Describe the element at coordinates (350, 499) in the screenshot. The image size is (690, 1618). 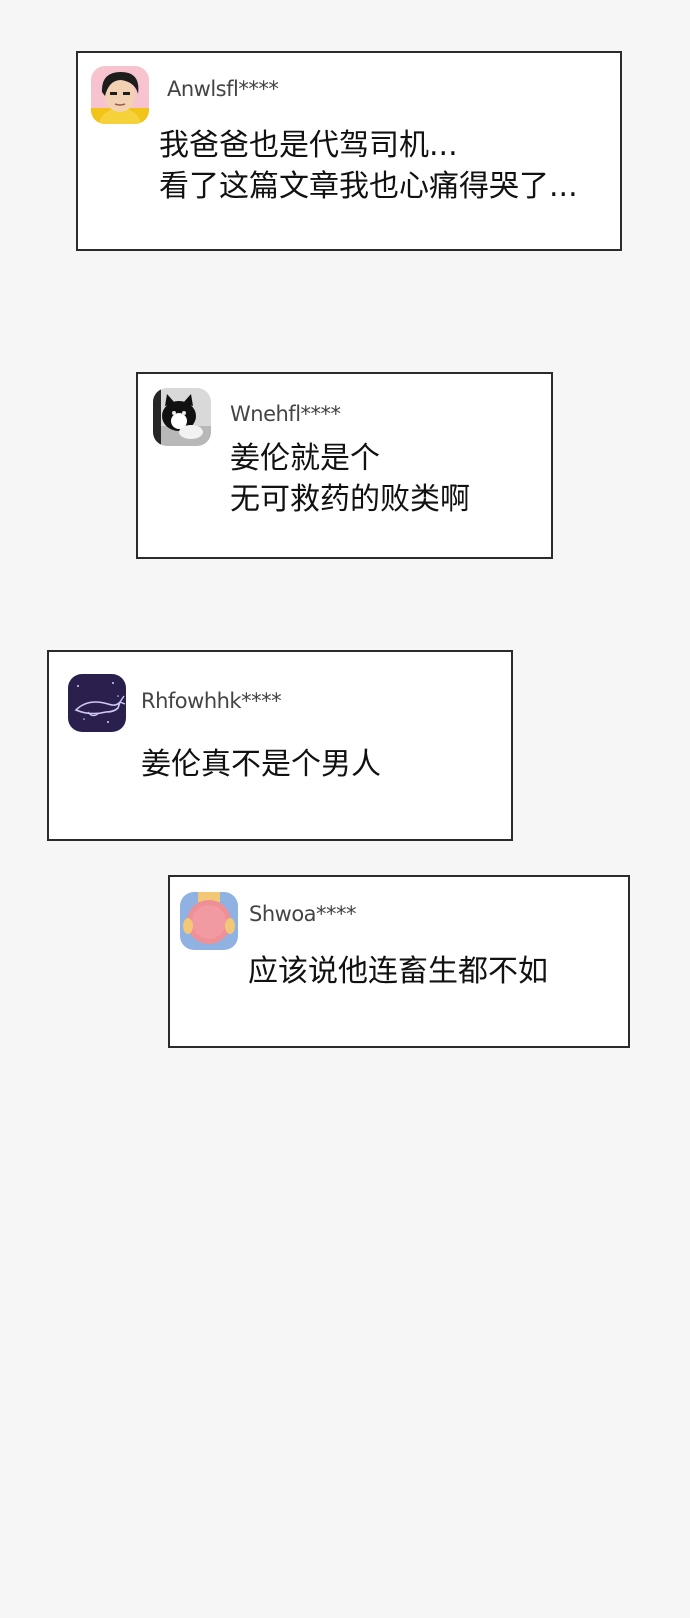
I see `comment-line: 无可救药的败类啊` at that location.